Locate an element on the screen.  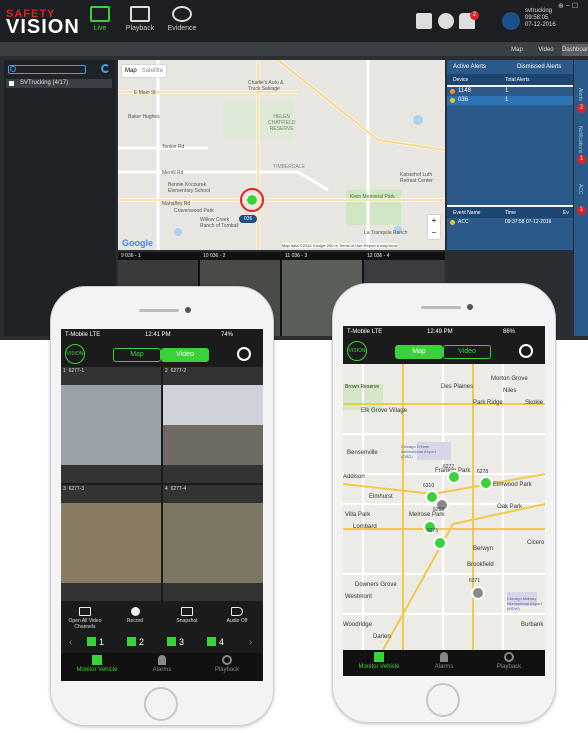
map-label: TIMBERDALE is located at coordinates (289, 167).